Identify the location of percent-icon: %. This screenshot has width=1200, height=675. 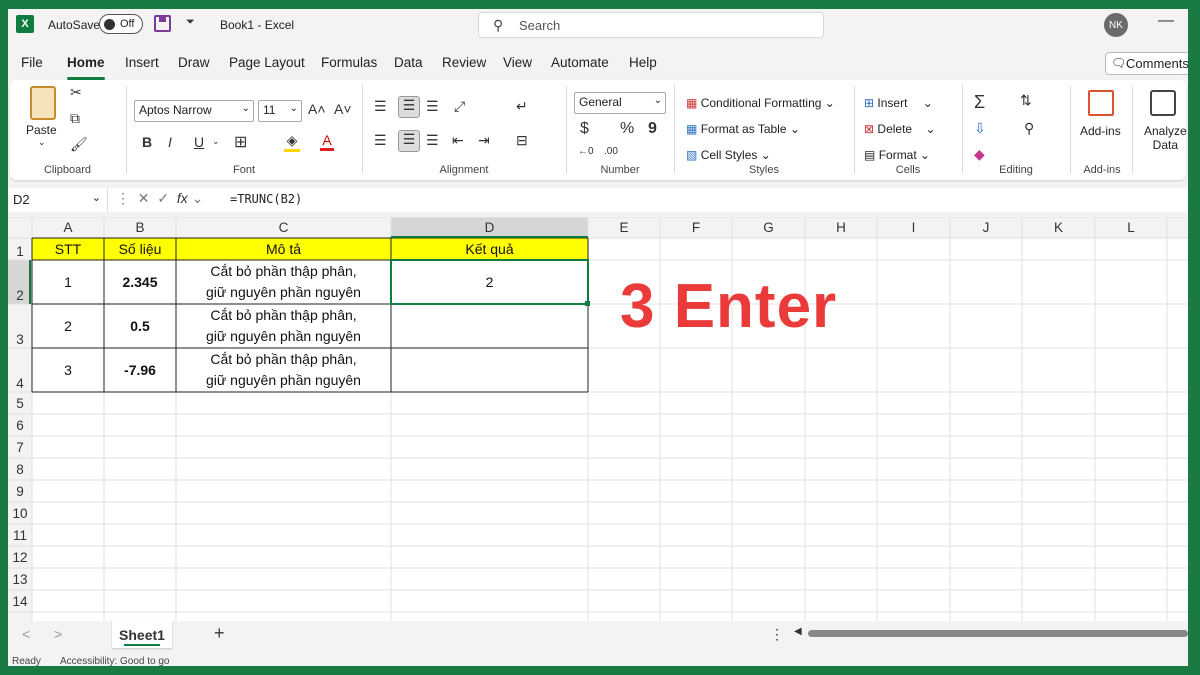
(627, 129).